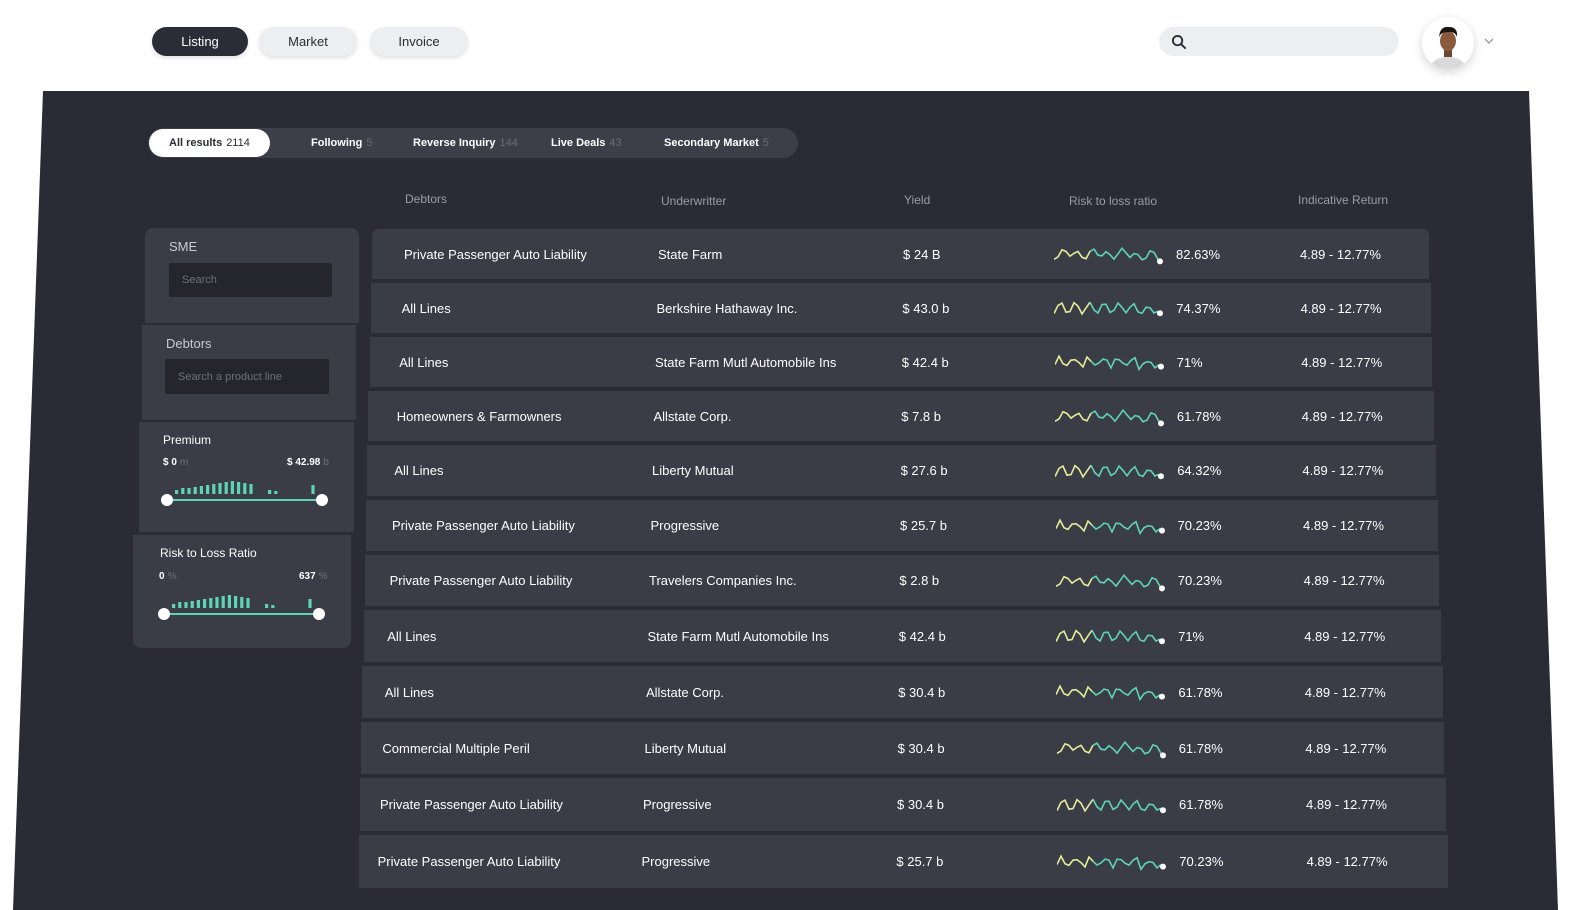  I want to click on premium-max-value: $ 42.98 b, so click(308, 462).